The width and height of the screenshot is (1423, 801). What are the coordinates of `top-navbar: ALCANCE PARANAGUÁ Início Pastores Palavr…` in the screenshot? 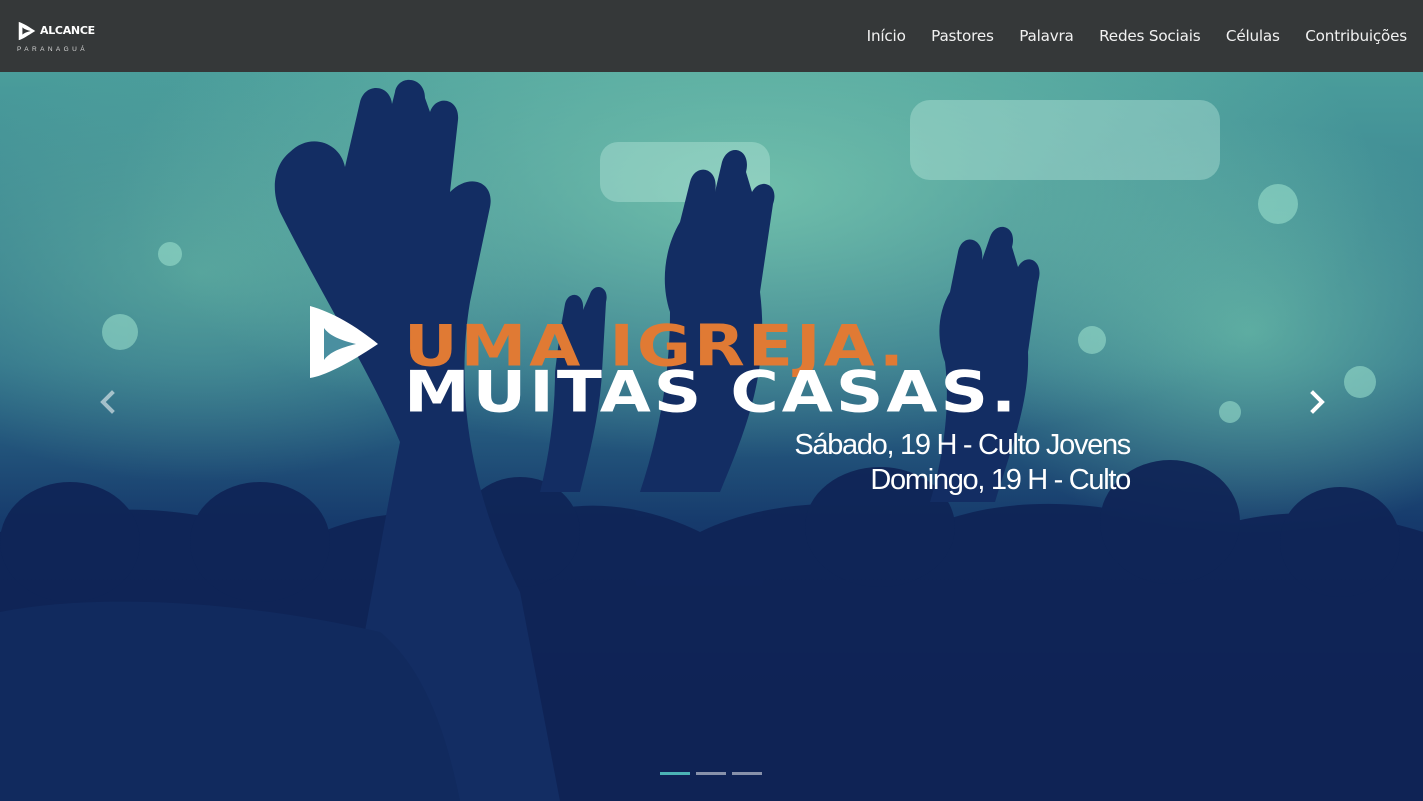 It's located at (711, 36).